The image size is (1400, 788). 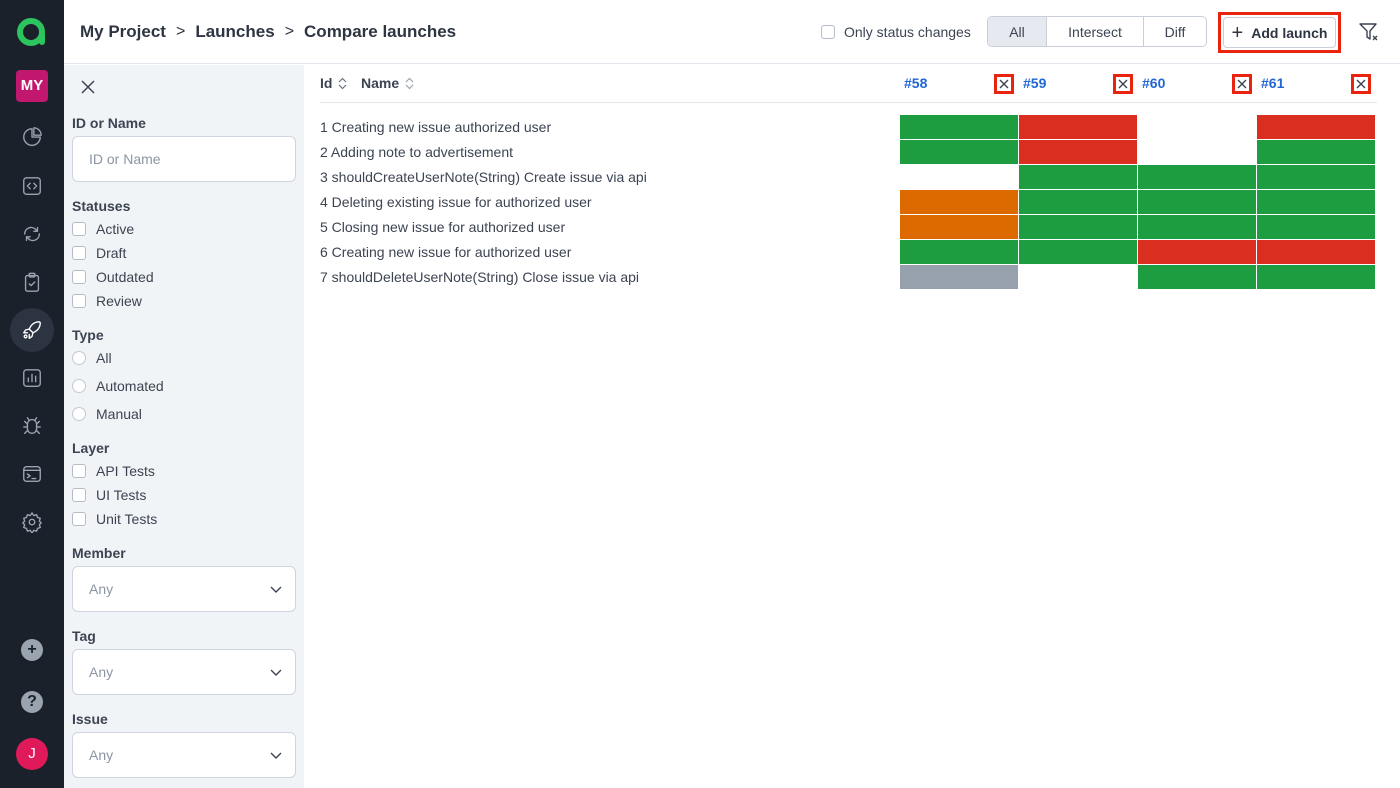 What do you see at coordinates (113, 471) in the screenshot?
I see `layer-option-api: API Tests` at bounding box center [113, 471].